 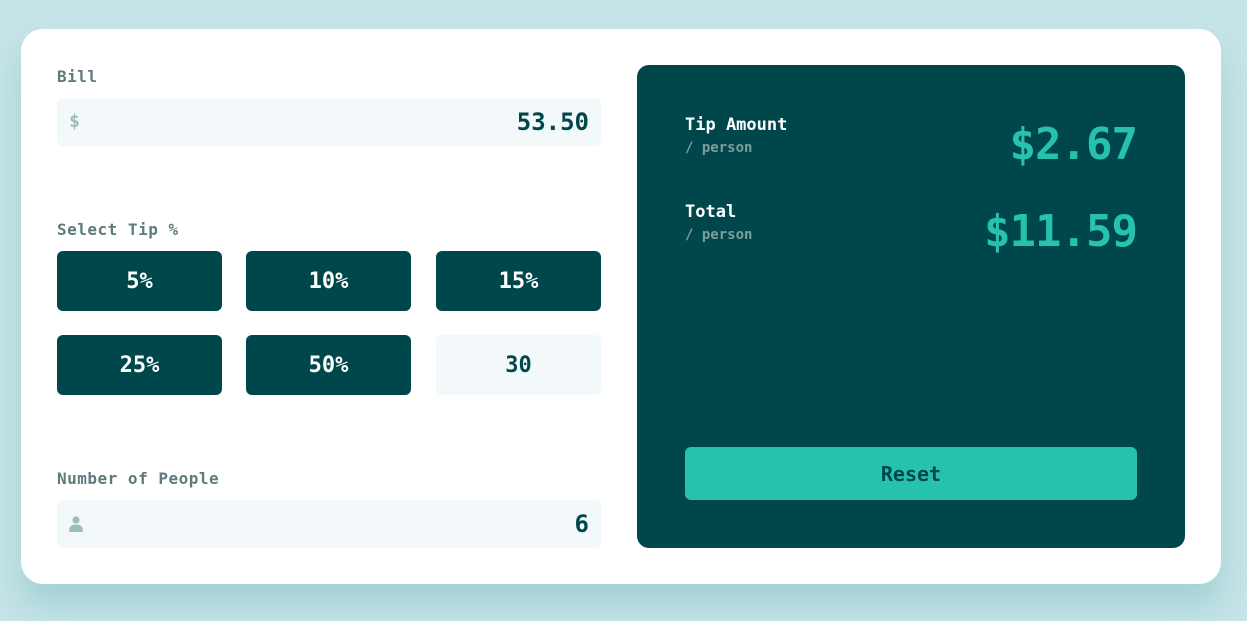 I want to click on tip-5-button: 5%, so click(x=139, y=281).